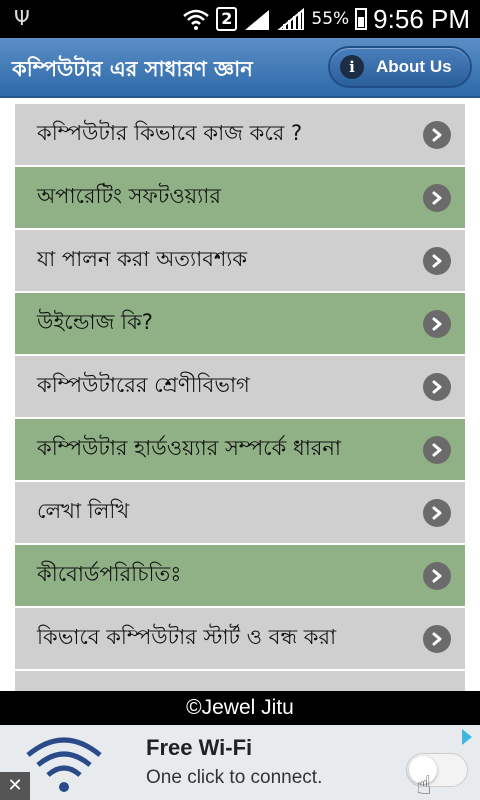 Image resolution: width=480 pixels, height=800 pixels. I want to click on app-header: কম্পিউটার এর সাধারণ জ্ঞান i About Us, so click(240, 68).